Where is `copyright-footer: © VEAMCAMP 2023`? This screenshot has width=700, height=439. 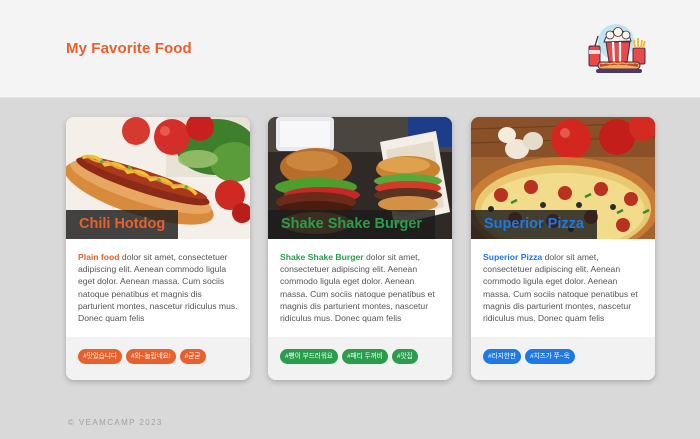
copyright-footer: © VEAMCAMP 2023 is located at coordinates (115, 422).